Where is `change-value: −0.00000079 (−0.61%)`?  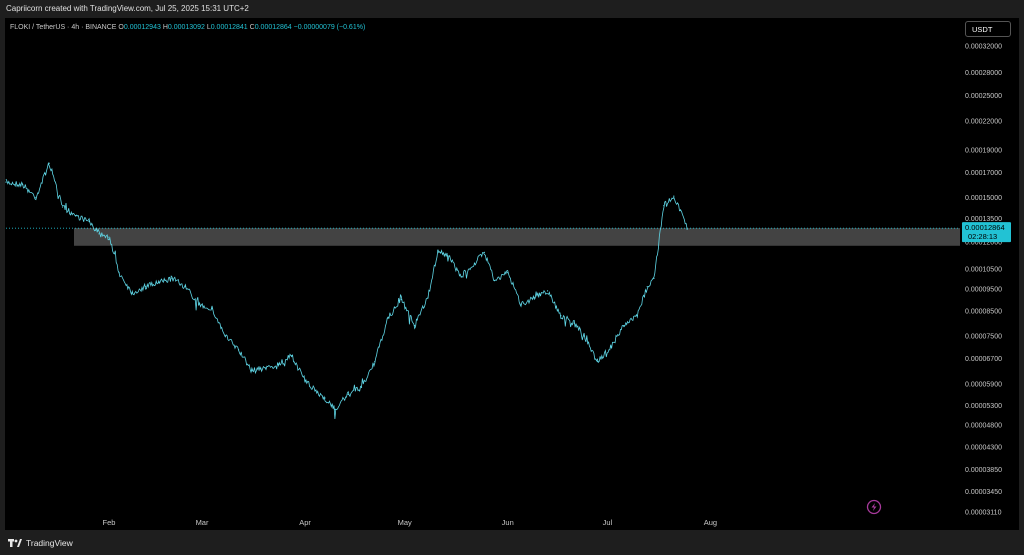
change-value: −0.00000079 (−0.61%) is located at coordinates (329, 27).